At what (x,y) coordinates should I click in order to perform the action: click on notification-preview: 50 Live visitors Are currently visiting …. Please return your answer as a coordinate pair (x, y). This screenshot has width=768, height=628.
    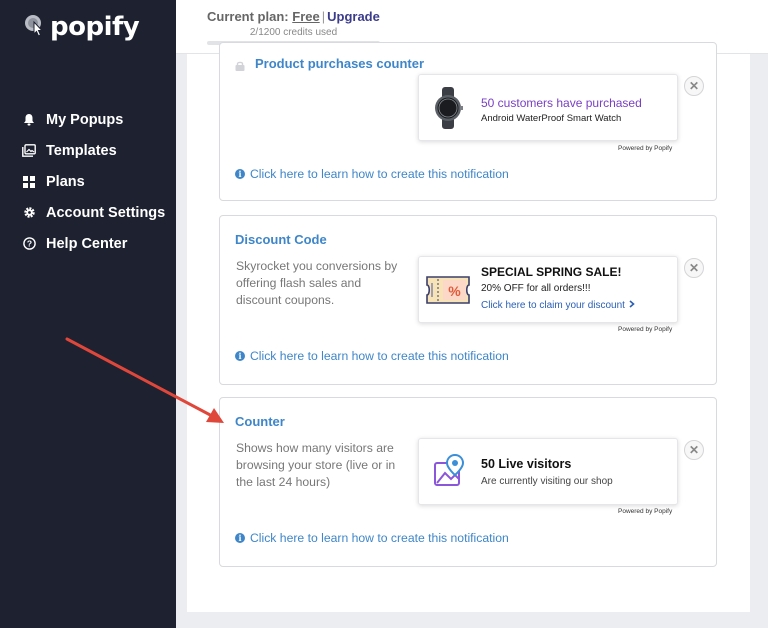
    Looking at the image, I should click on (548, 471).